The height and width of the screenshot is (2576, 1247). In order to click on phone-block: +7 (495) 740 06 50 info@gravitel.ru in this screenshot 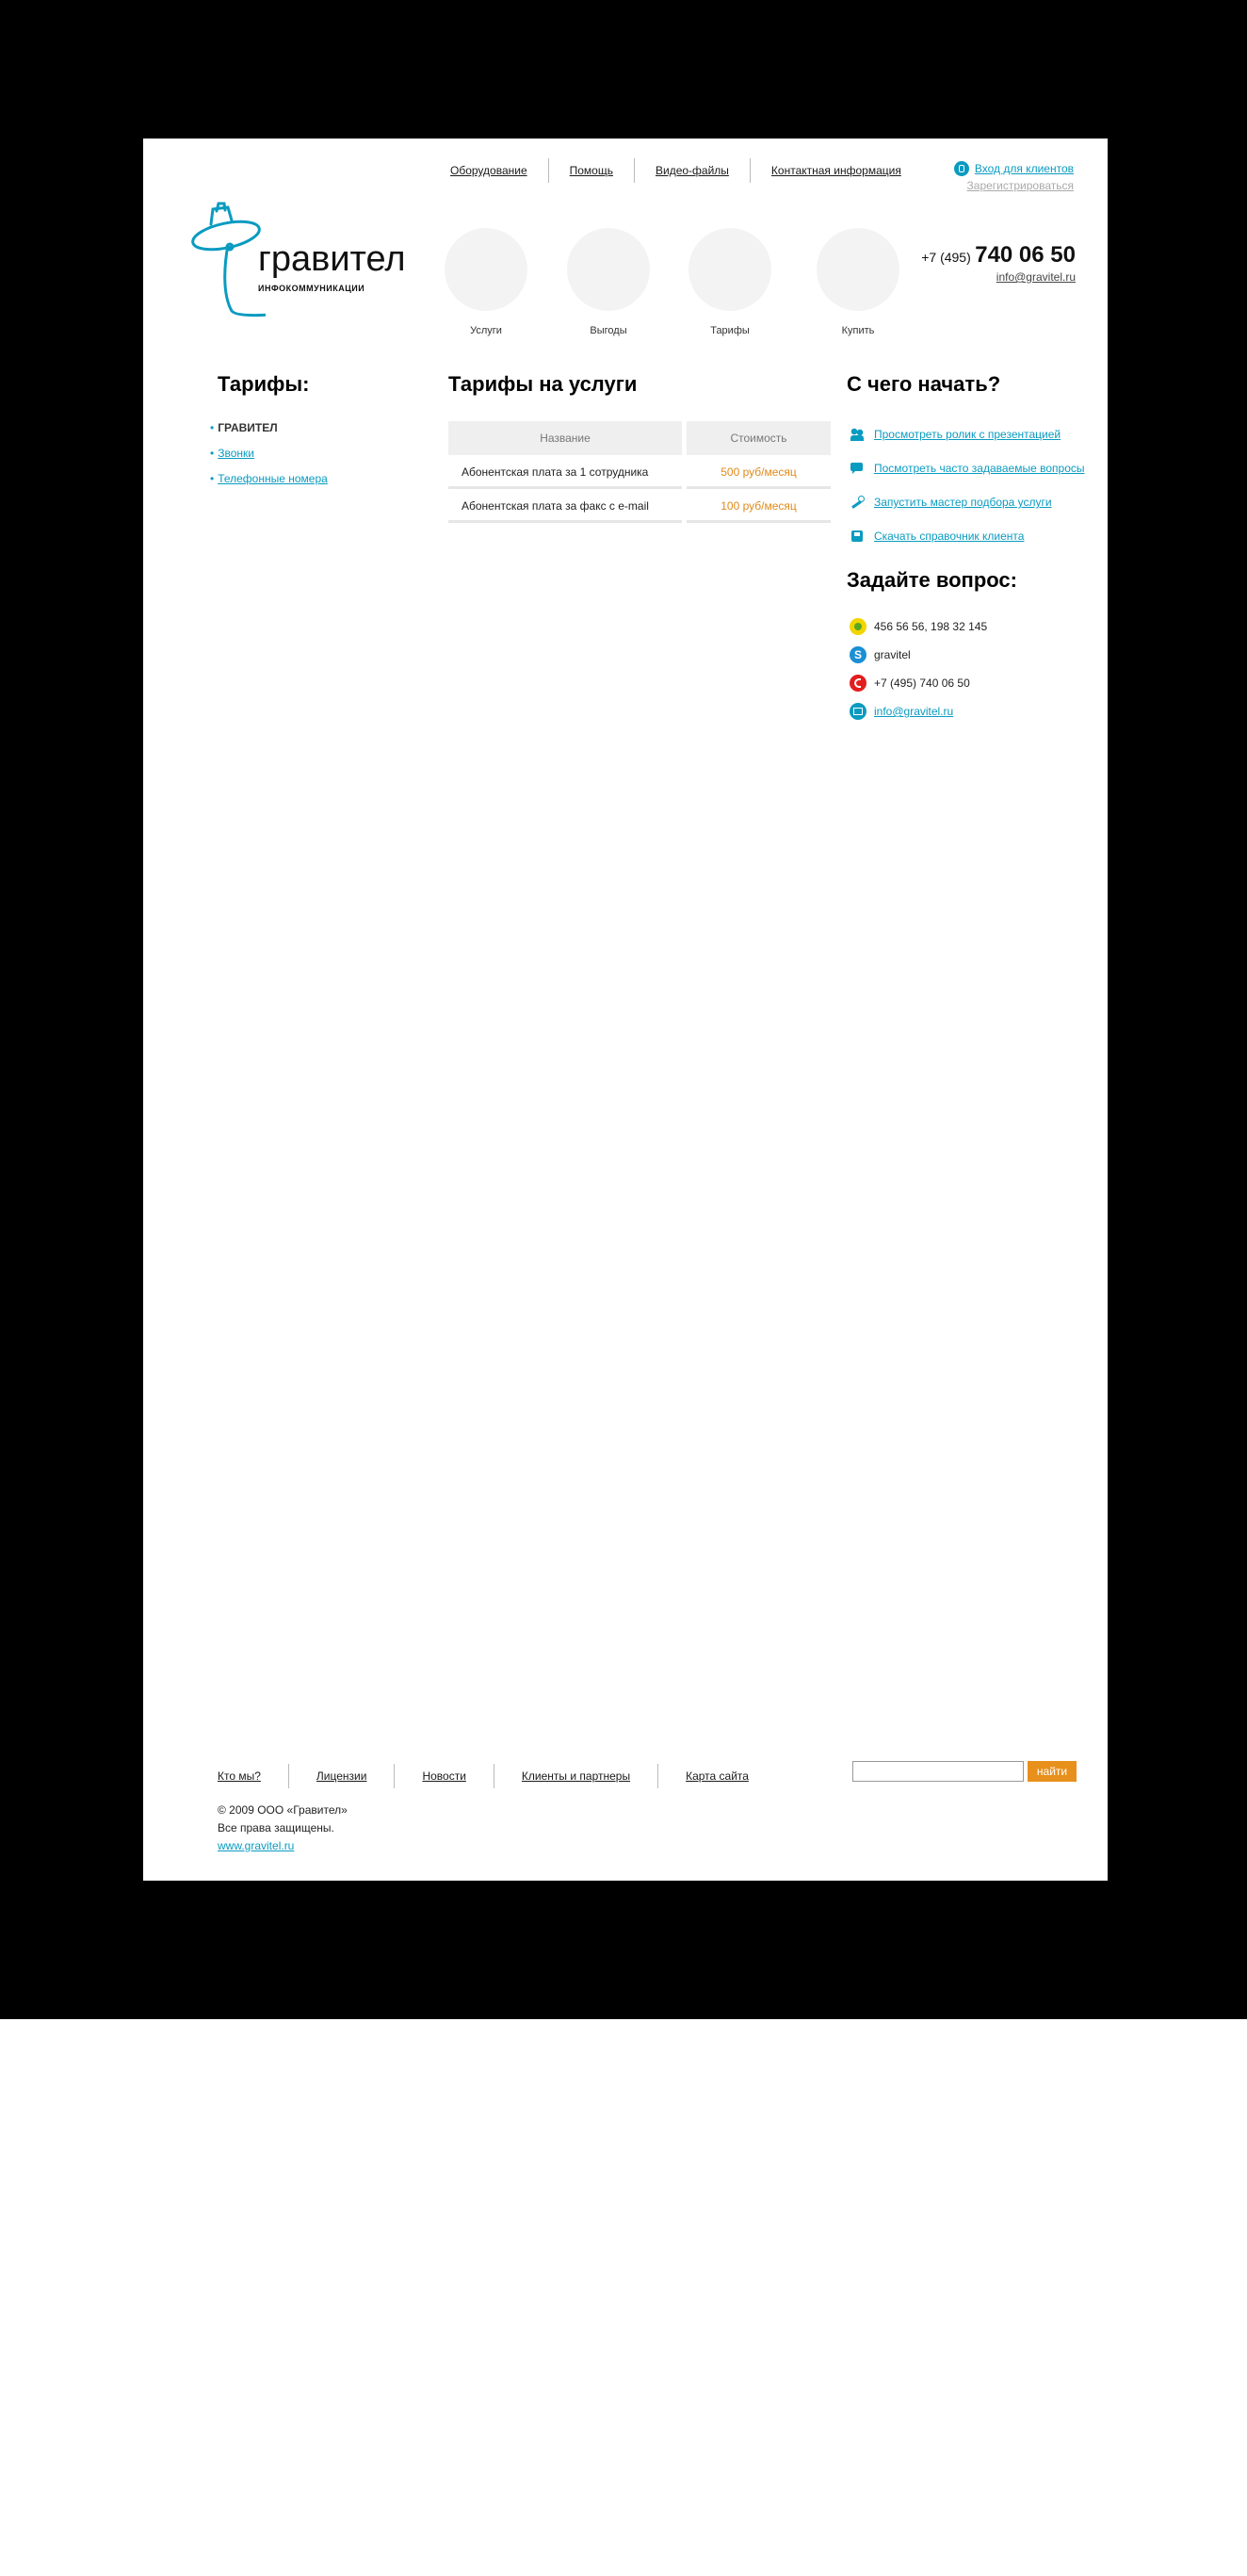, I will do `click(998, 263)`.